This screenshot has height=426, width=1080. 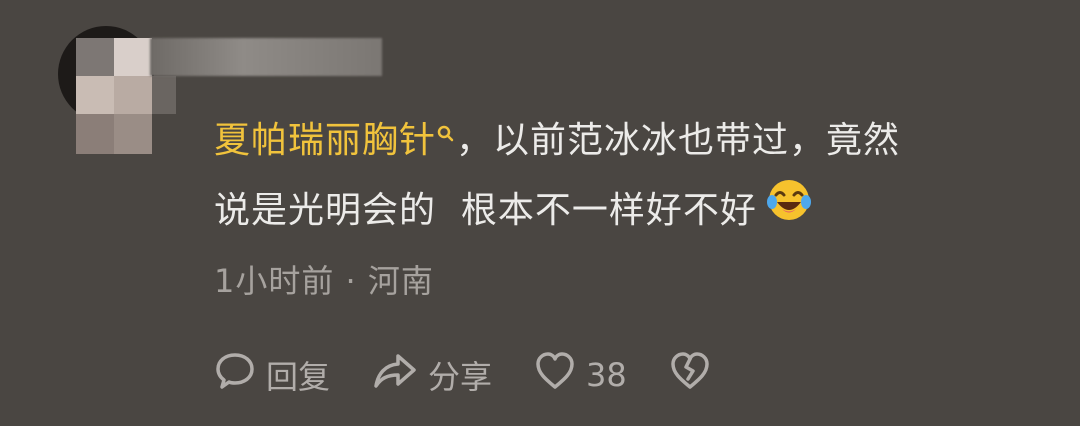 What do you see at coordinates (485, 210) in the screenshot?
I see `comment-text-line2: 说是光明会的 根本不一样好不好` at bounding box center [485, 210].